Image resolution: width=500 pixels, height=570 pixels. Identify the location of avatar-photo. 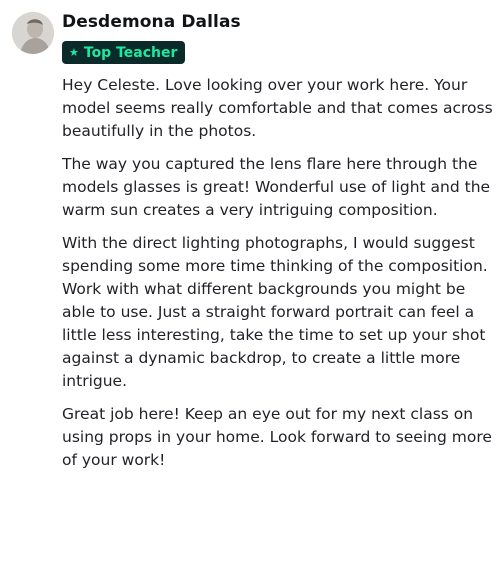
(33, 33).